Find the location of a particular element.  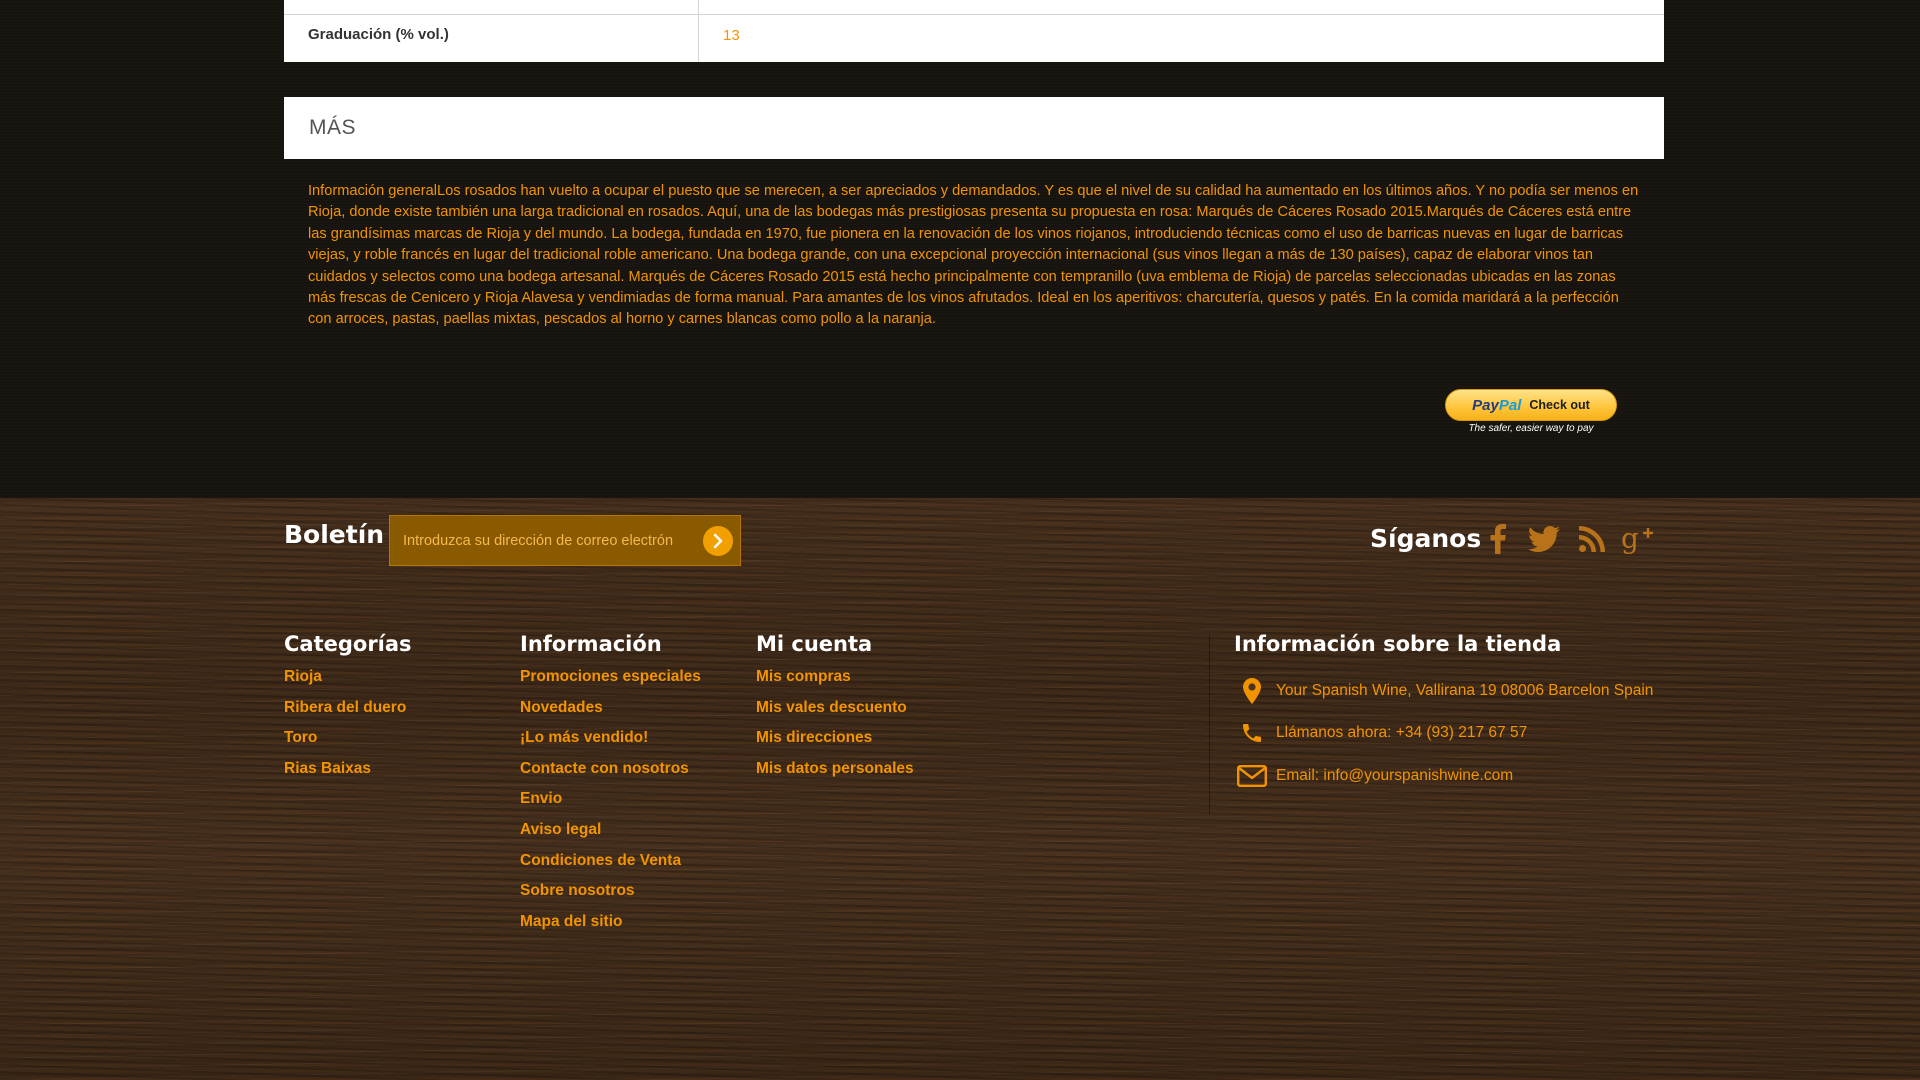

footer-link-toro: Toro is located at coordinates (348, 744).